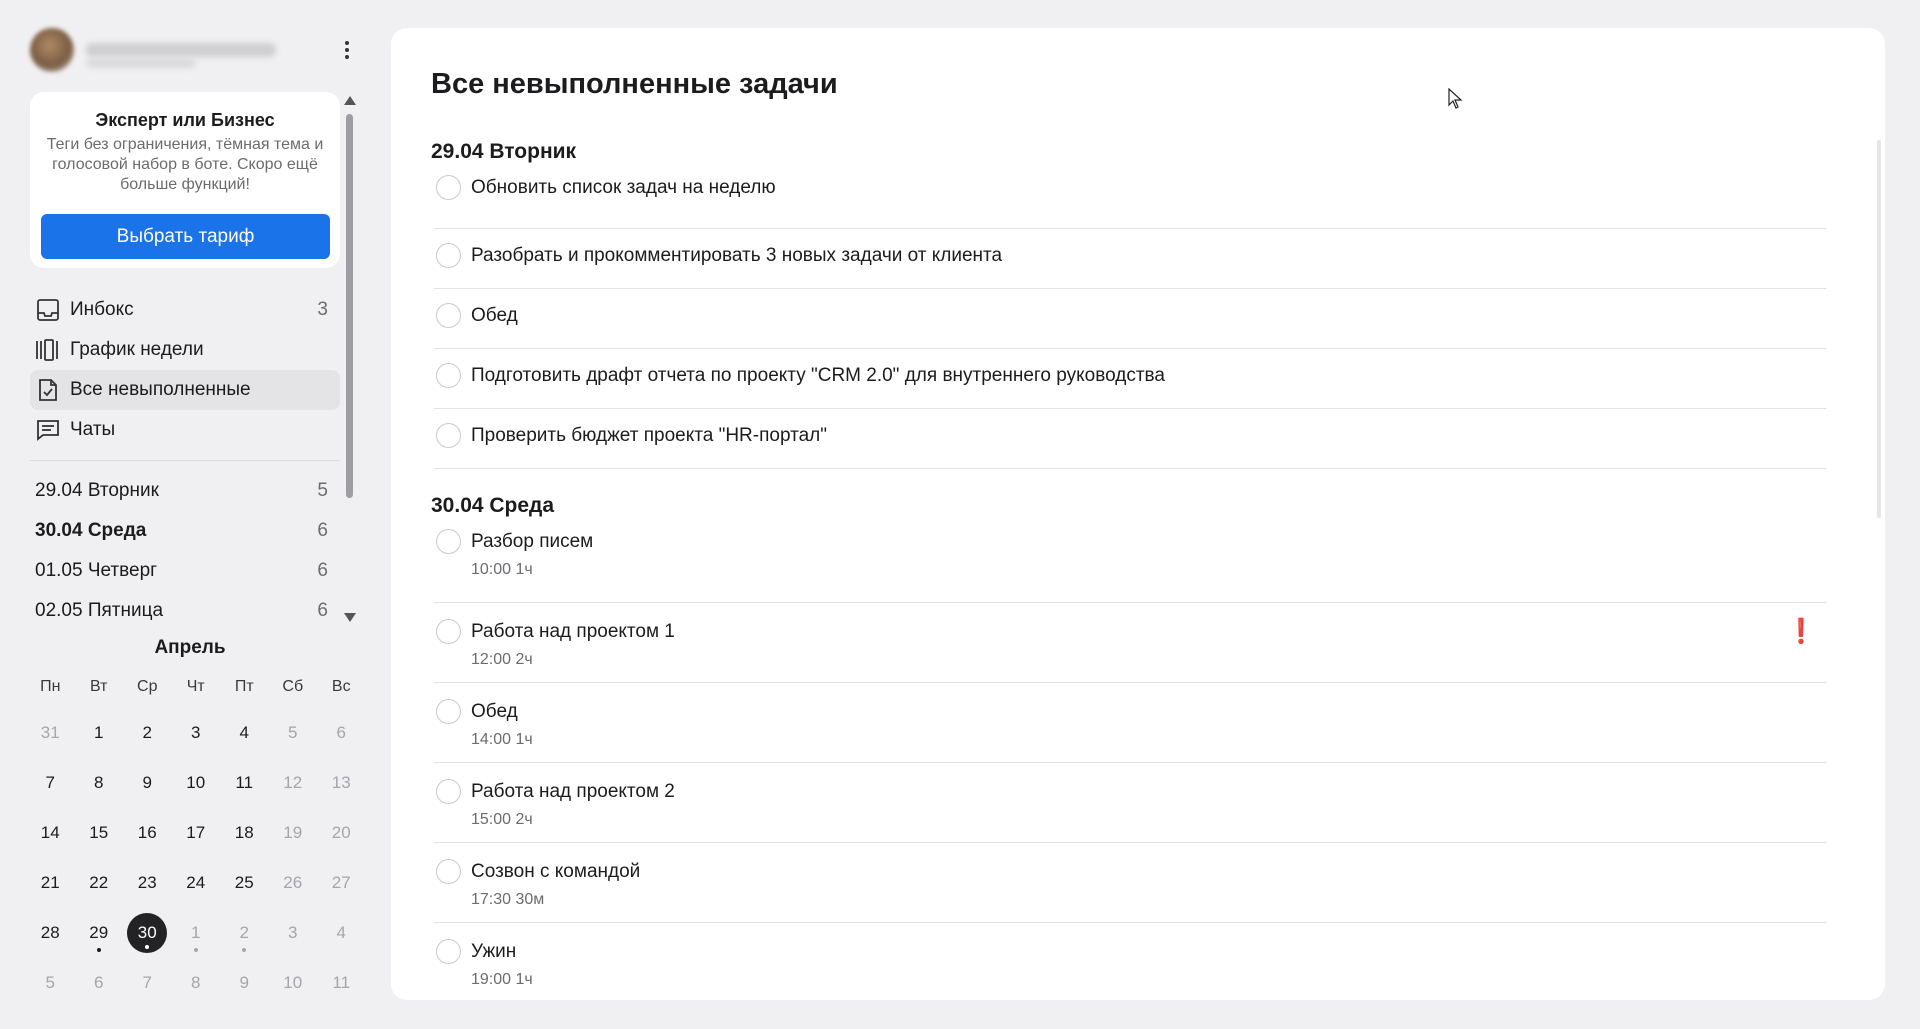  I want to click on task-row: Ужин 19:00 1ч, so click(1130, 961).